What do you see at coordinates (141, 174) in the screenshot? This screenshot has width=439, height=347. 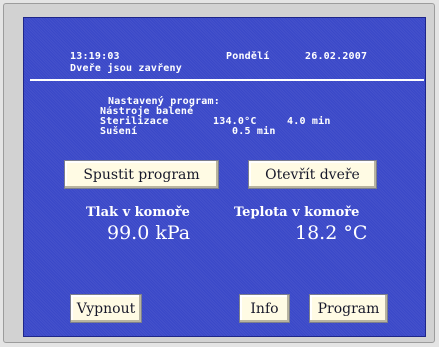 I see `start-program-button: Spustit program` at bounding box center [141, 174].